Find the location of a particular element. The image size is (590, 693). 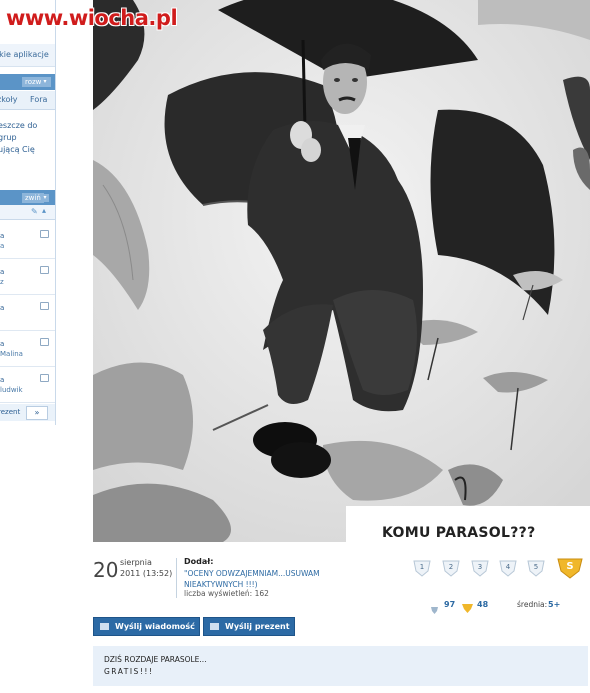

super-badge-icon: S is located at coordinates (570, 568).